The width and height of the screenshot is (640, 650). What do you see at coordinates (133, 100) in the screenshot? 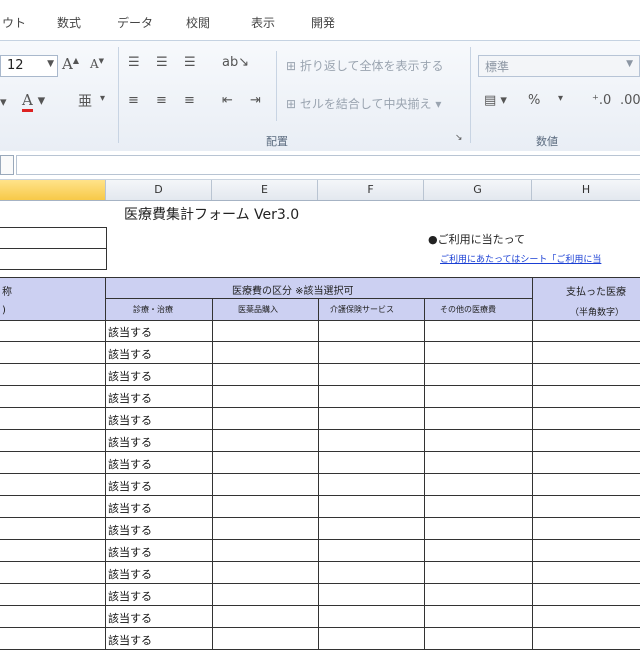
I see `align-left-icon: ≡` at bounding box center [133, 100].